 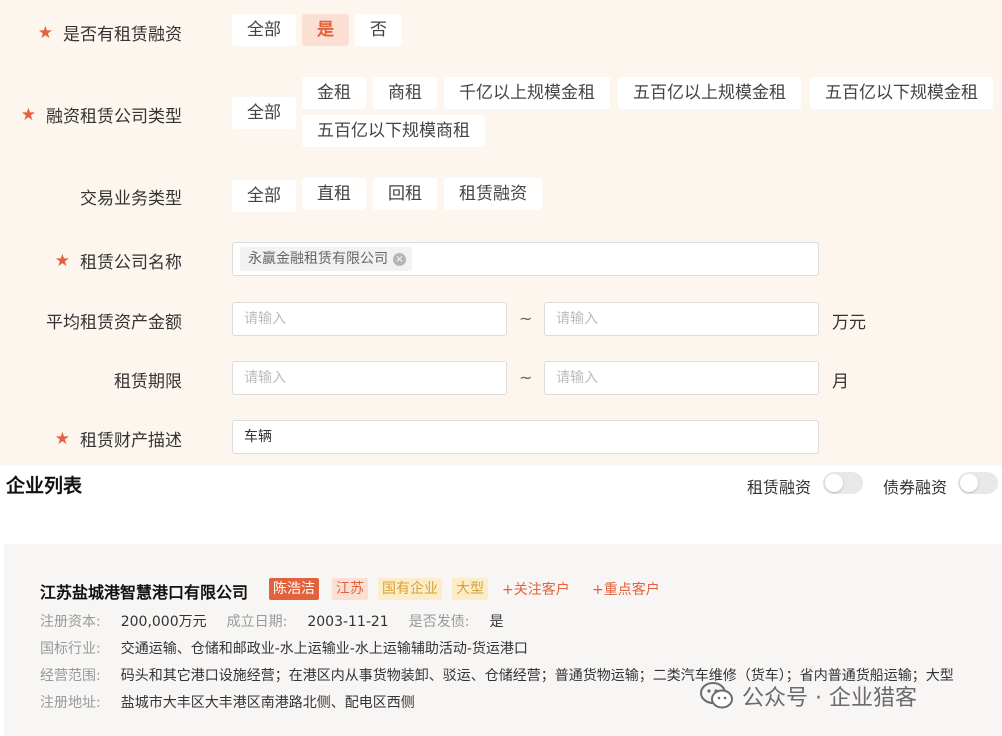 I want to click on size-badge: 大型, so click(x=470, y=589).